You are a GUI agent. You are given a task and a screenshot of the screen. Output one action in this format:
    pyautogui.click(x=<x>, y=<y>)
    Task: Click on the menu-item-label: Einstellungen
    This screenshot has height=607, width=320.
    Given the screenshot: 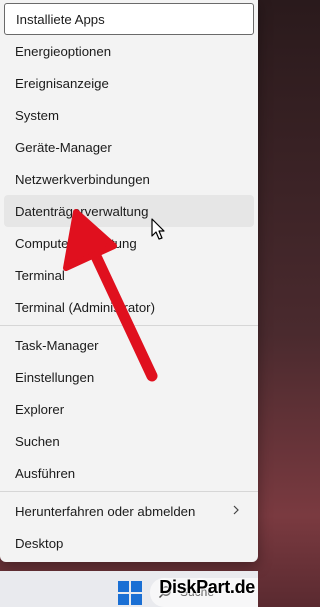 What is the action you would take?
    pyautogui.click(x=55, y=377)
    